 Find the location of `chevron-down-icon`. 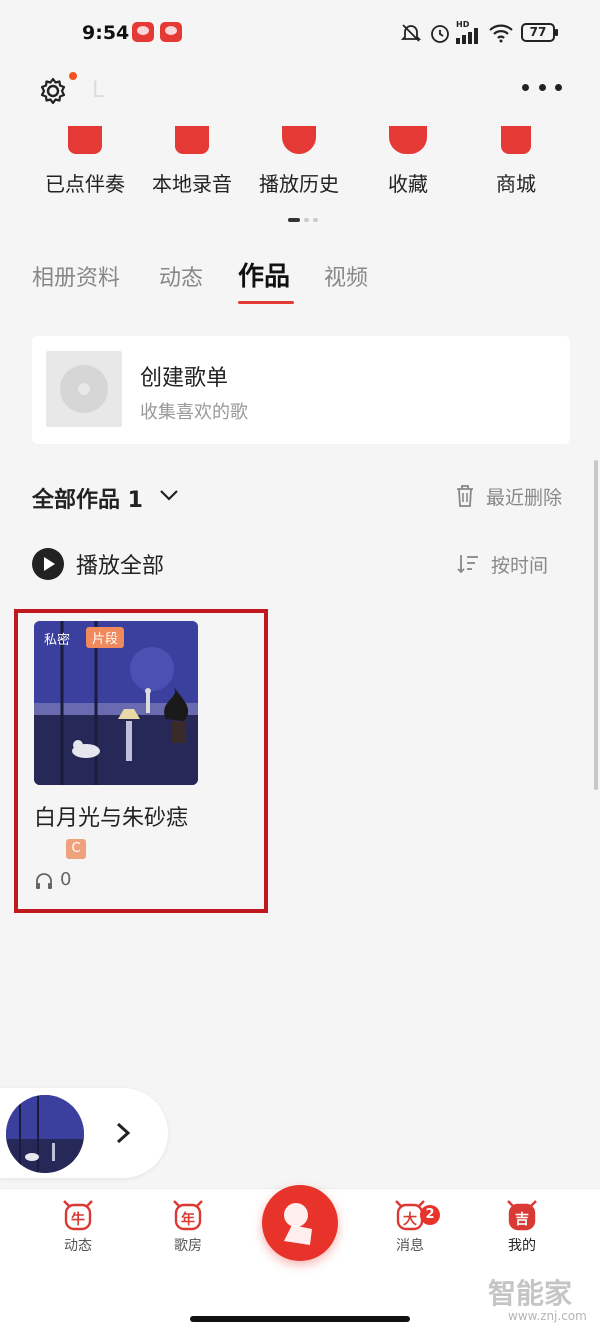

chevron-down-icon is located at coordinates (169, 495).